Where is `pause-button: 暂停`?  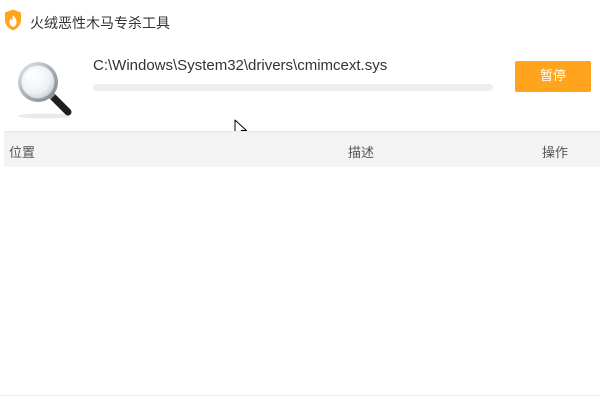 pause-button: 暂停 is located at coordinates (553, 76).